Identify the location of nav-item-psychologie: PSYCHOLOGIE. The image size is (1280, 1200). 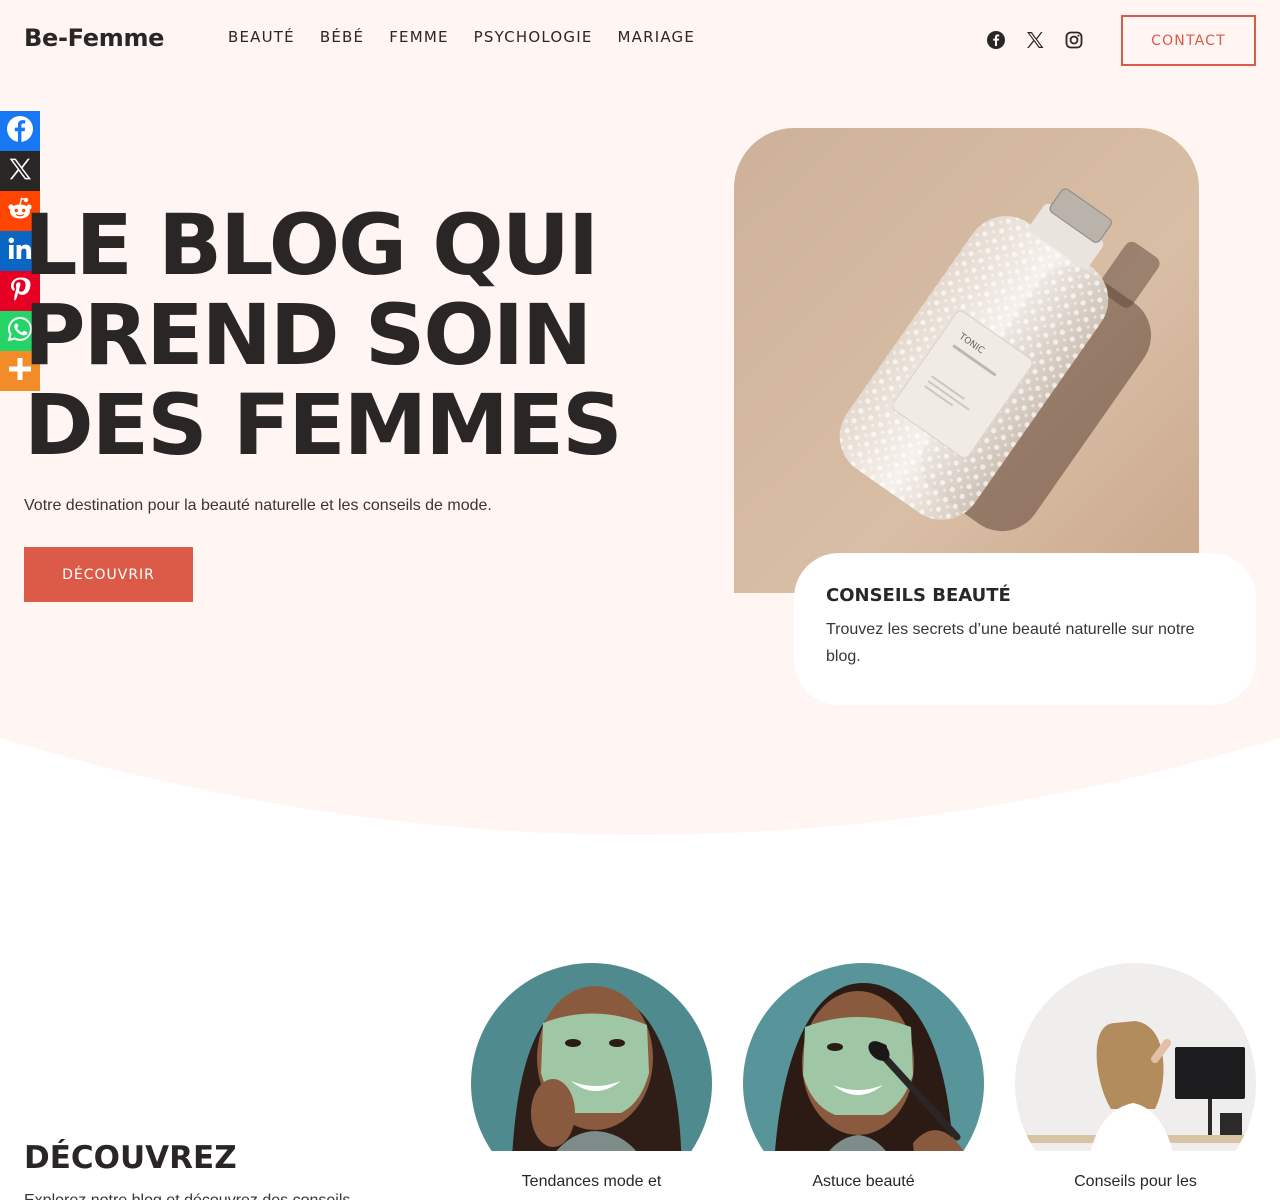
(533, 37).